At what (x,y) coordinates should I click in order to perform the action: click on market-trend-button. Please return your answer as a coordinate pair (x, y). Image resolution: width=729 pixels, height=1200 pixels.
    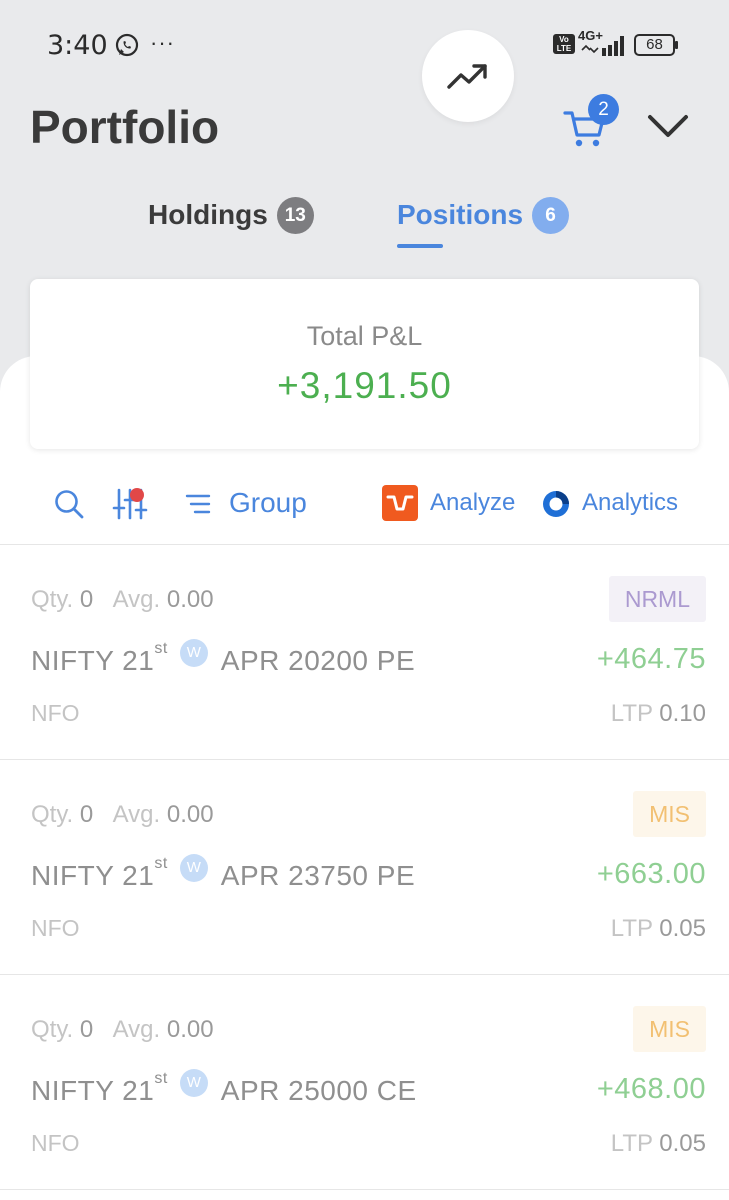
    Looking at the image, I should click on (468, 76).